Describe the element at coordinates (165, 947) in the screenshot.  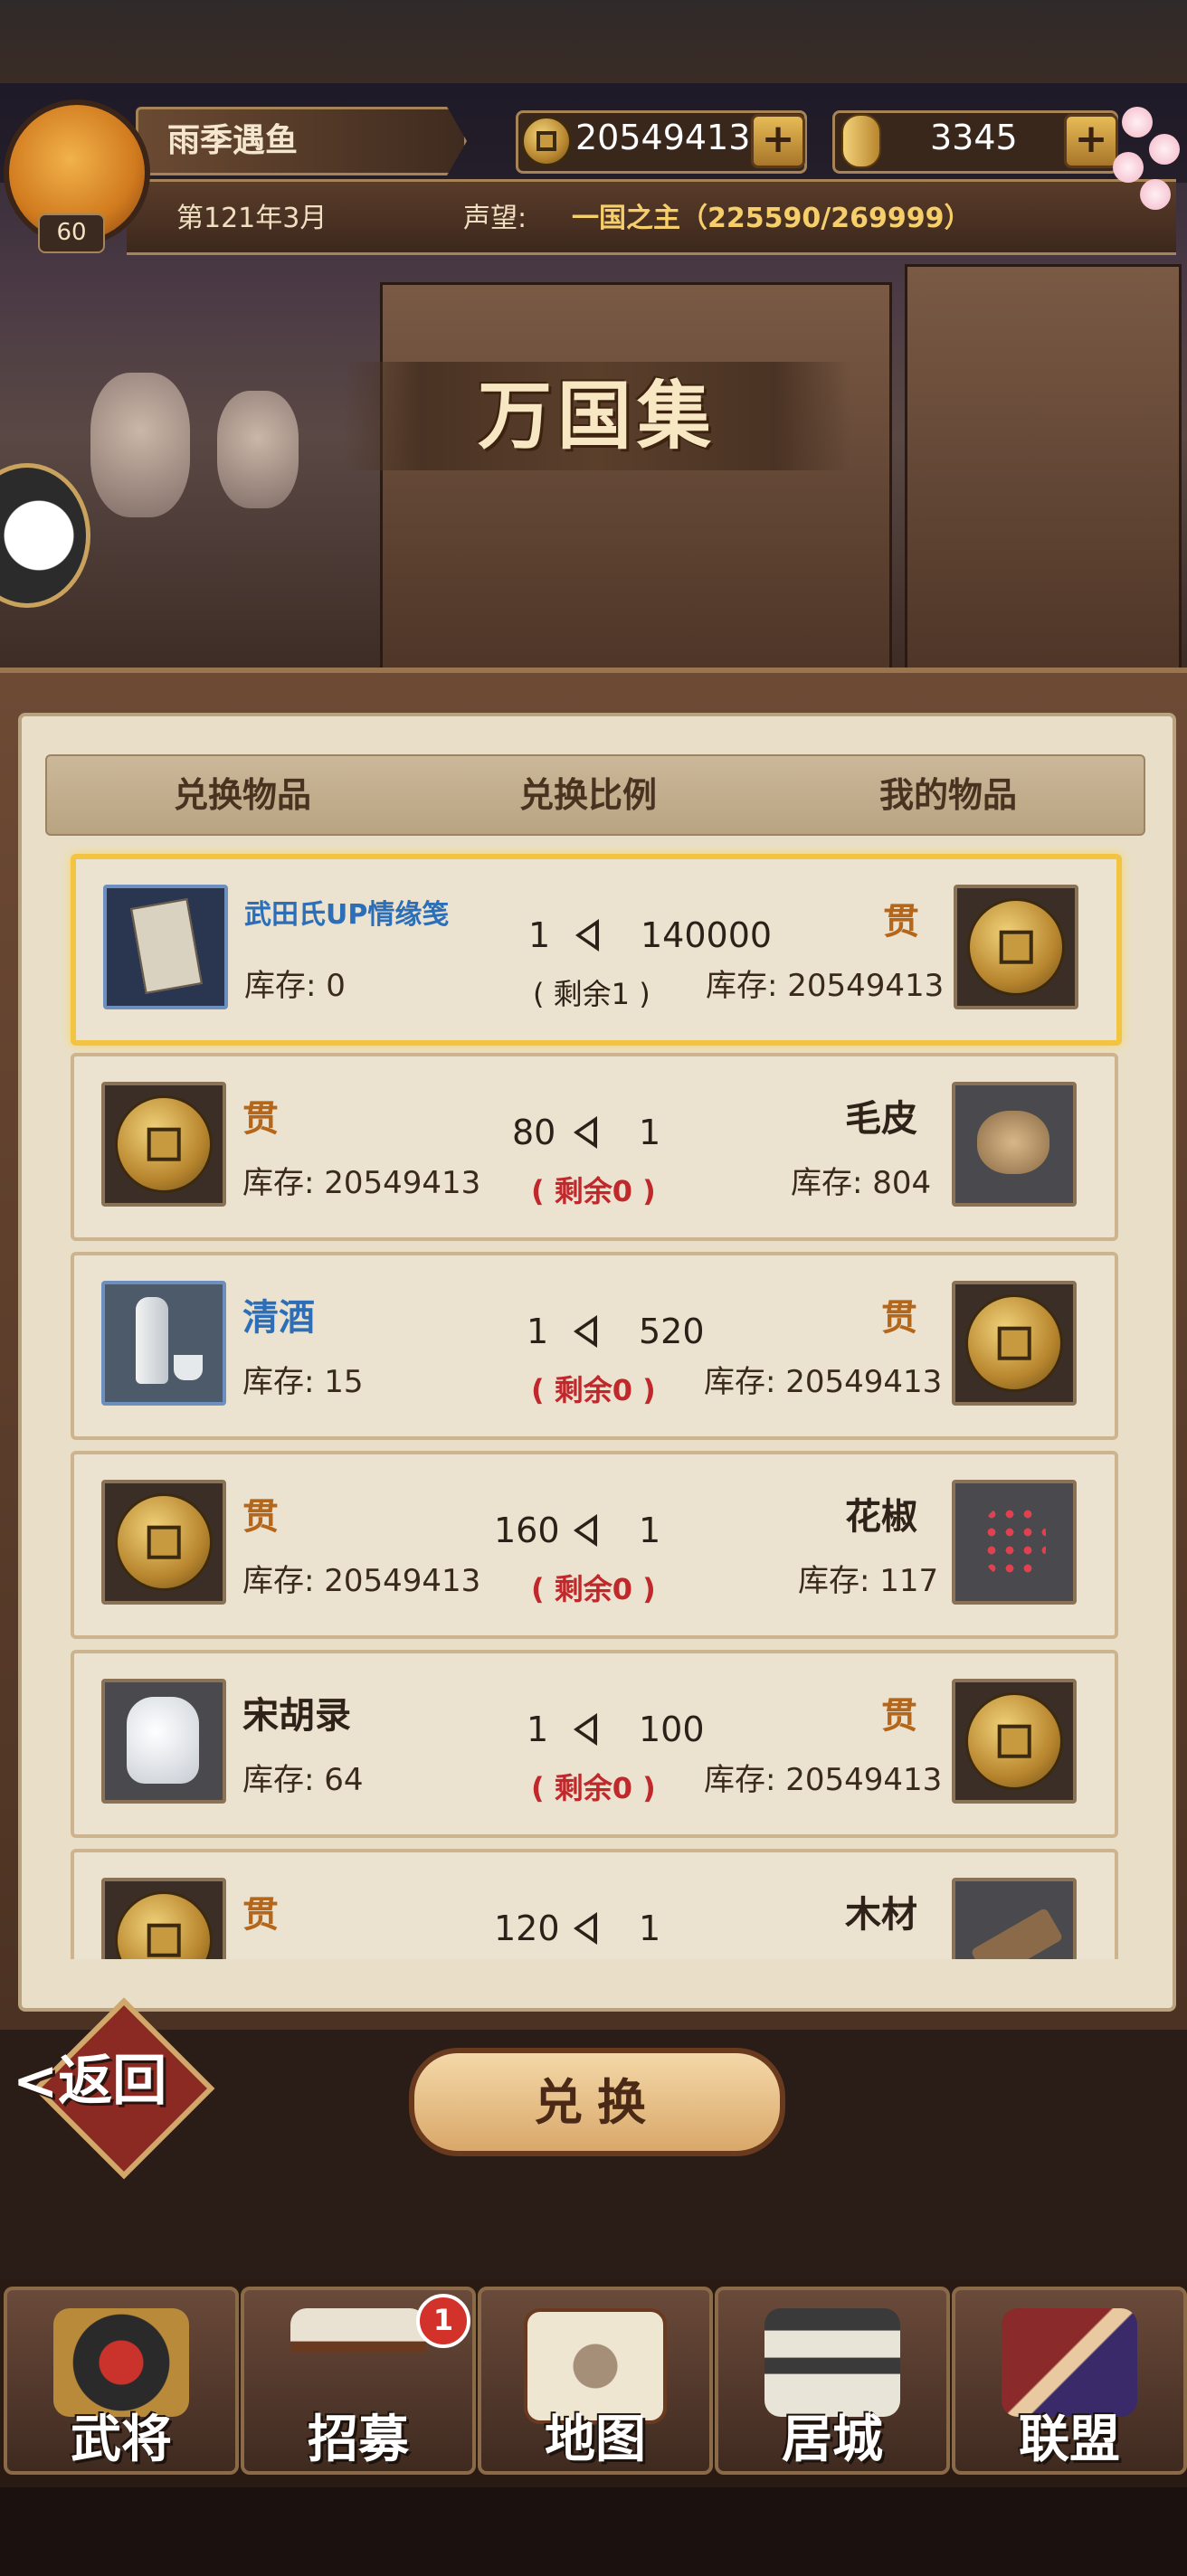
I see `love-letter-item-icon` at that location.